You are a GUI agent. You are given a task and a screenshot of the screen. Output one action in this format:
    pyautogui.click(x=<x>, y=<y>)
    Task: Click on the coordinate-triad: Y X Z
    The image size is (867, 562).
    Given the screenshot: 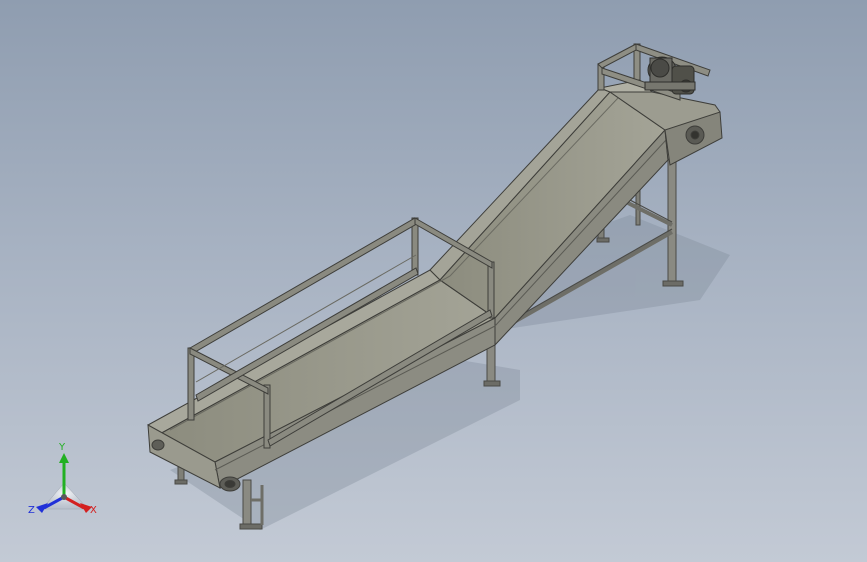 What is the action you would take?
    pyautogui.click(x=67, y=486)
    